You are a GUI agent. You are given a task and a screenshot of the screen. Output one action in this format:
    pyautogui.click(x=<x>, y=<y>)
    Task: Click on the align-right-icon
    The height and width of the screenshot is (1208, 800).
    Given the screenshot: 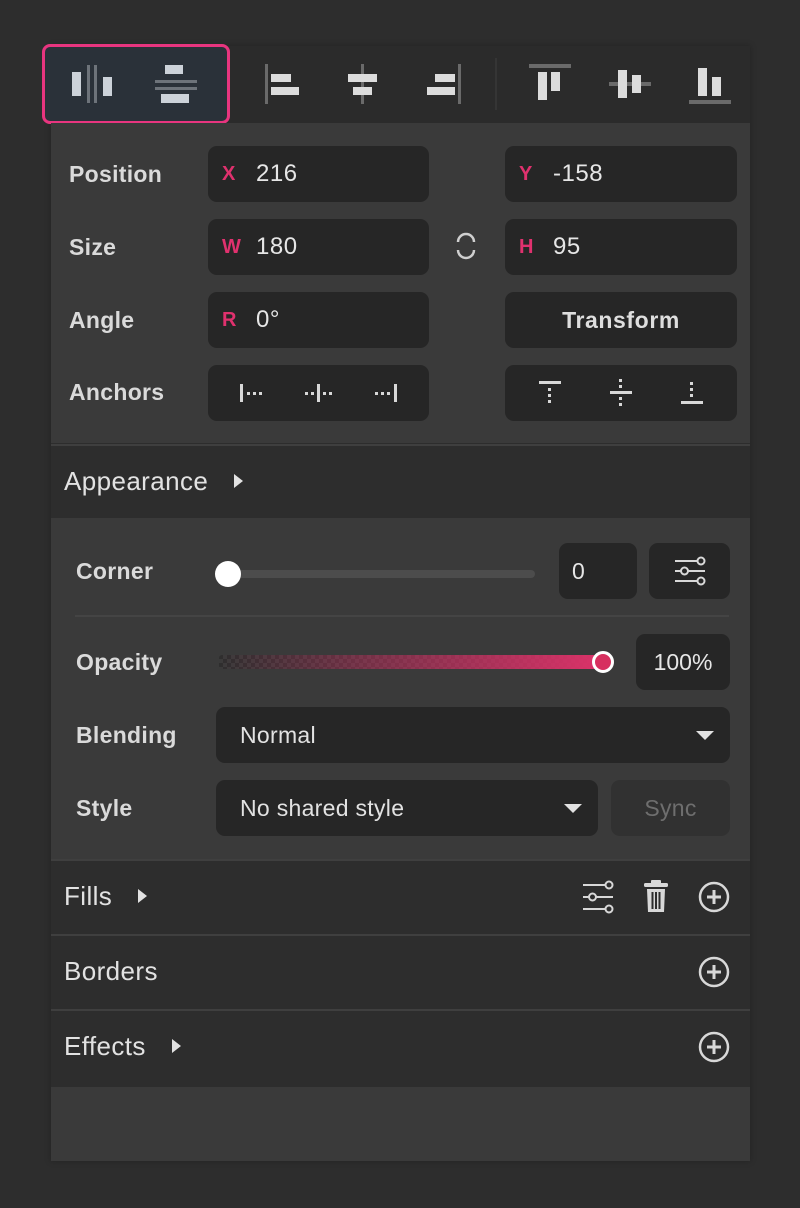 What is the action you would take?
    pyautogui.click(x=444, y=84)
    